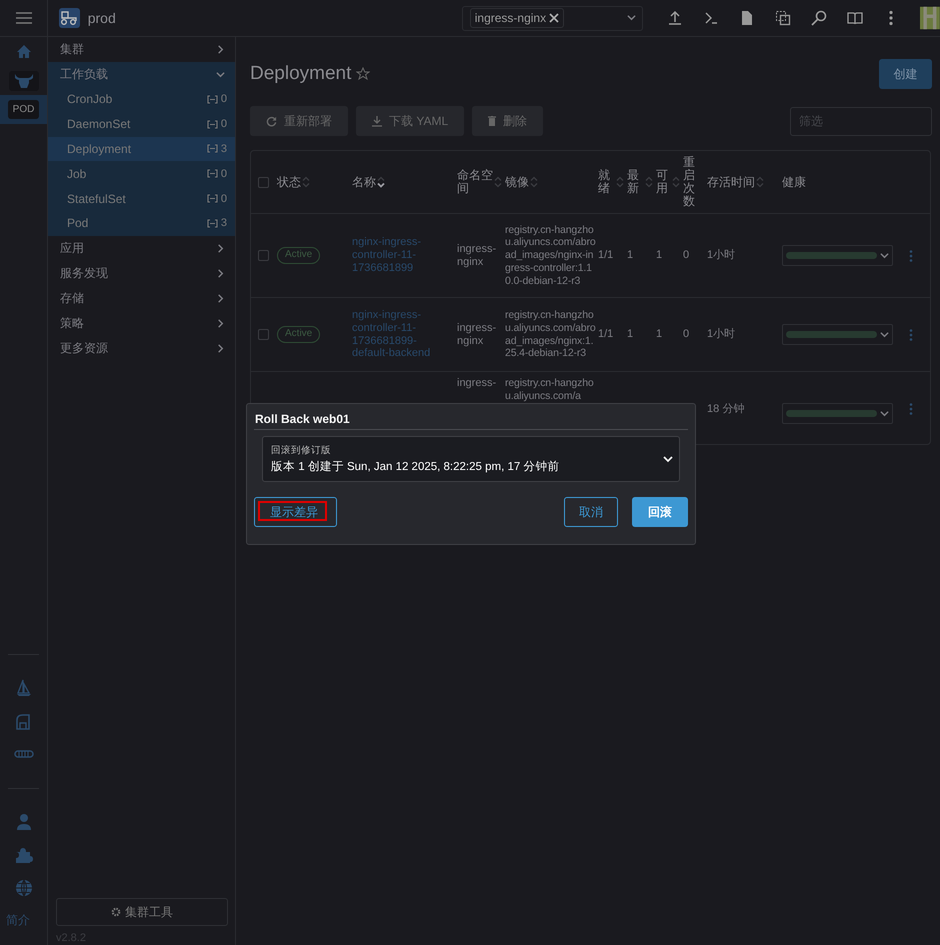 This screenshot has height=945, width=940. I want to click on download-icon, so click(377, 121).